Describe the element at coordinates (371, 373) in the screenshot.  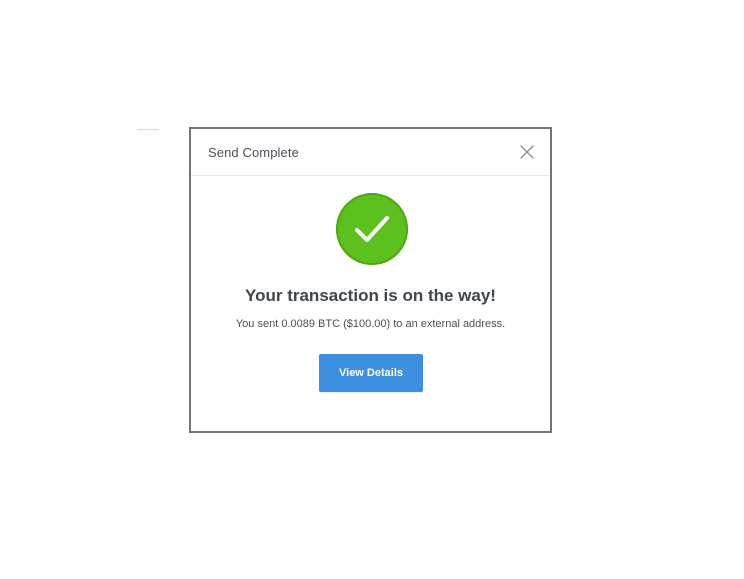
I see `view-details-button: View Details` at that location.